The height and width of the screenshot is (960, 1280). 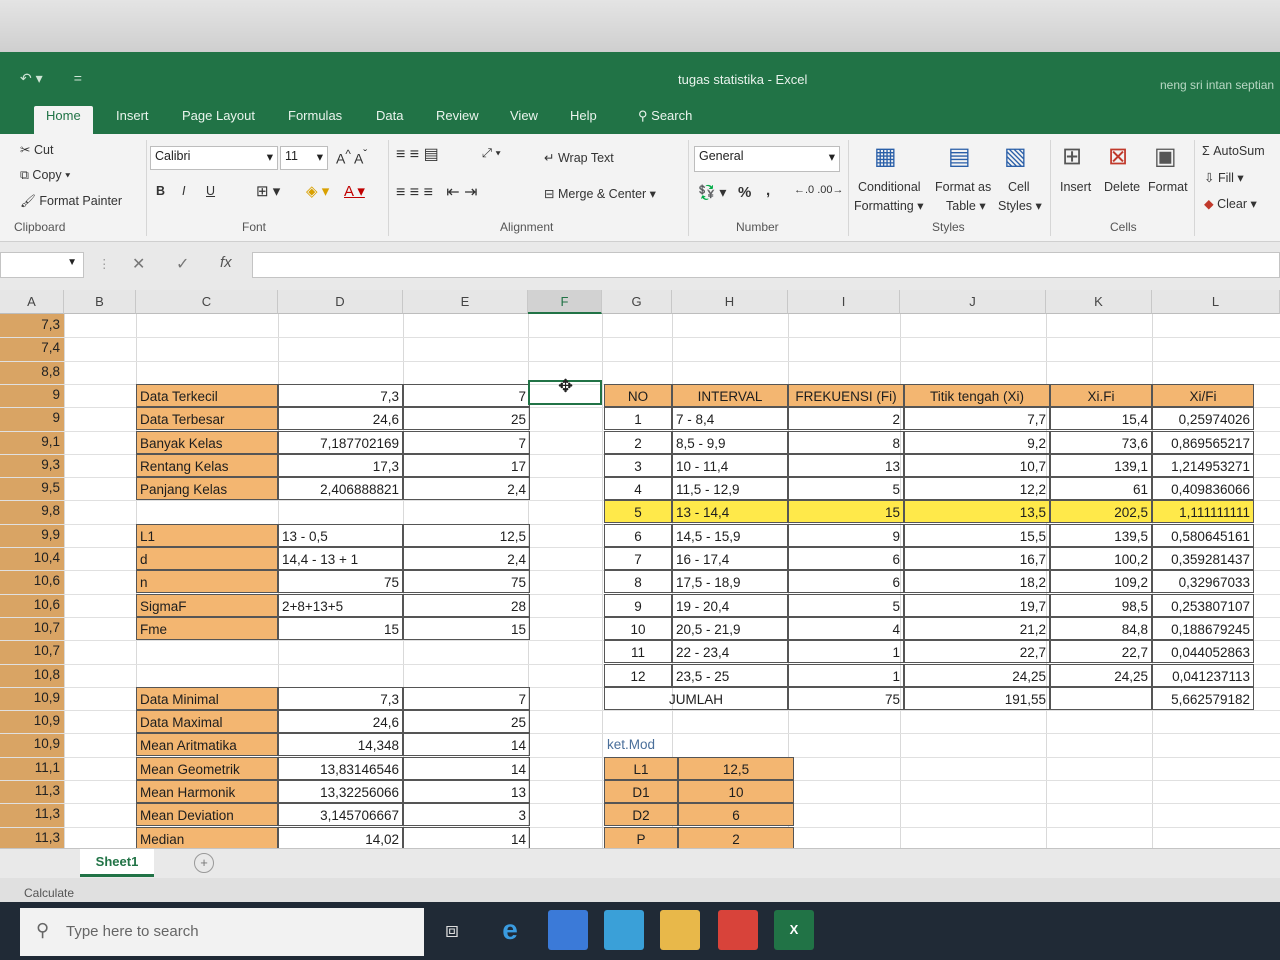 What do you see at coordinates (1203, 511) in the screenshot?
I see `freq-cell: 1,111111111` at bounding box center [1203, 511].